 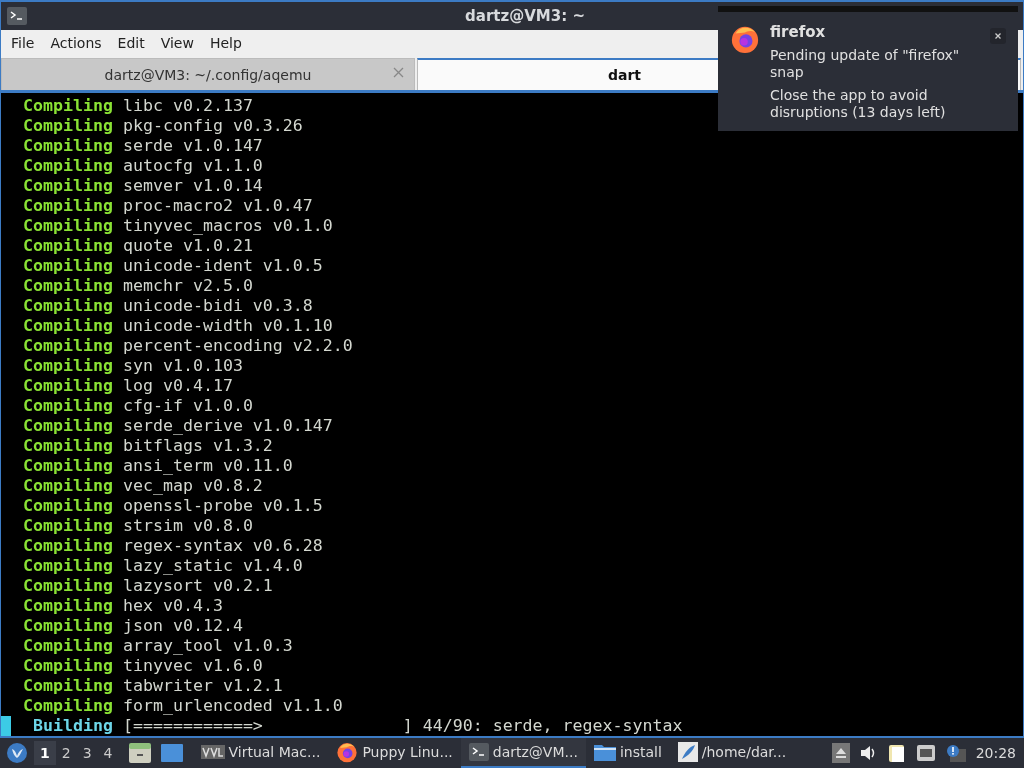 What do you see at coordinates (995, 753) in the screenshot?
I see `clock: 20:28` at bounding box center [995, 753].